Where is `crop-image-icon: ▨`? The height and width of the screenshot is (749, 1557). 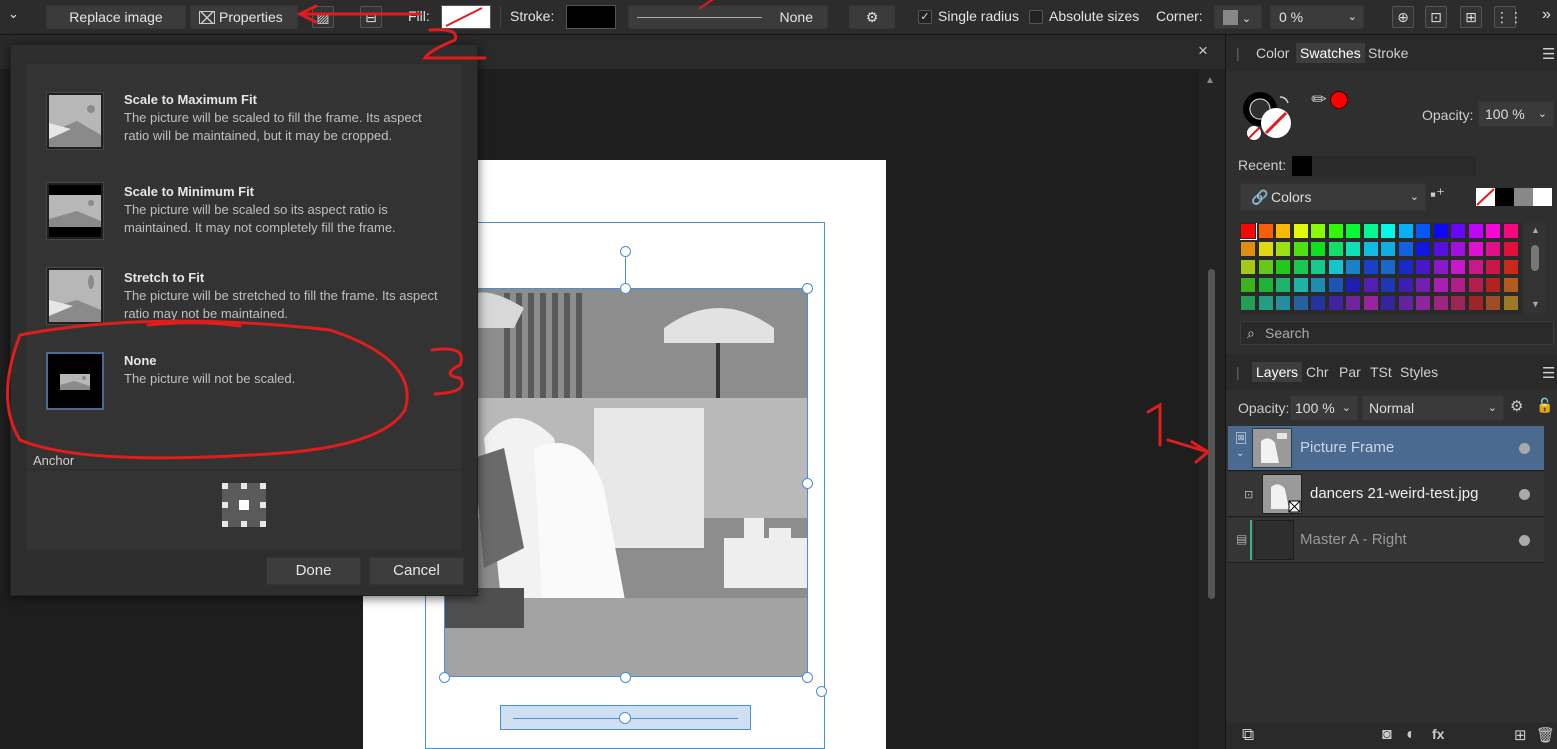
crop-image-icon: ▨ is located at coordinates (323, 17).